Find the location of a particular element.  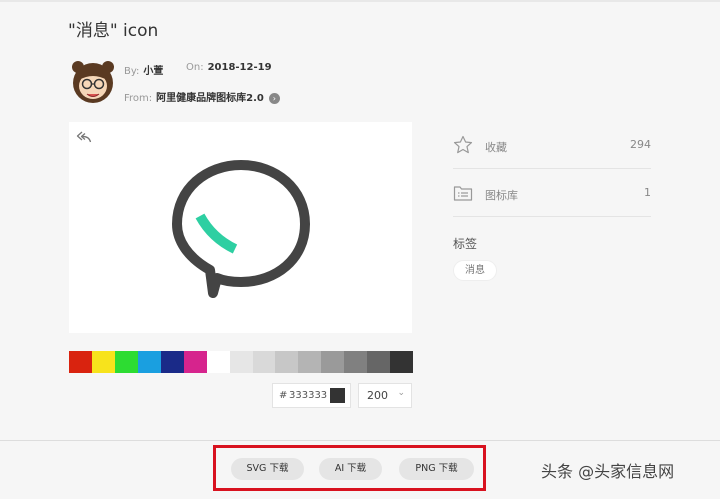

chevron-down-icon: ⌄ is located at coordinates (401, 393).